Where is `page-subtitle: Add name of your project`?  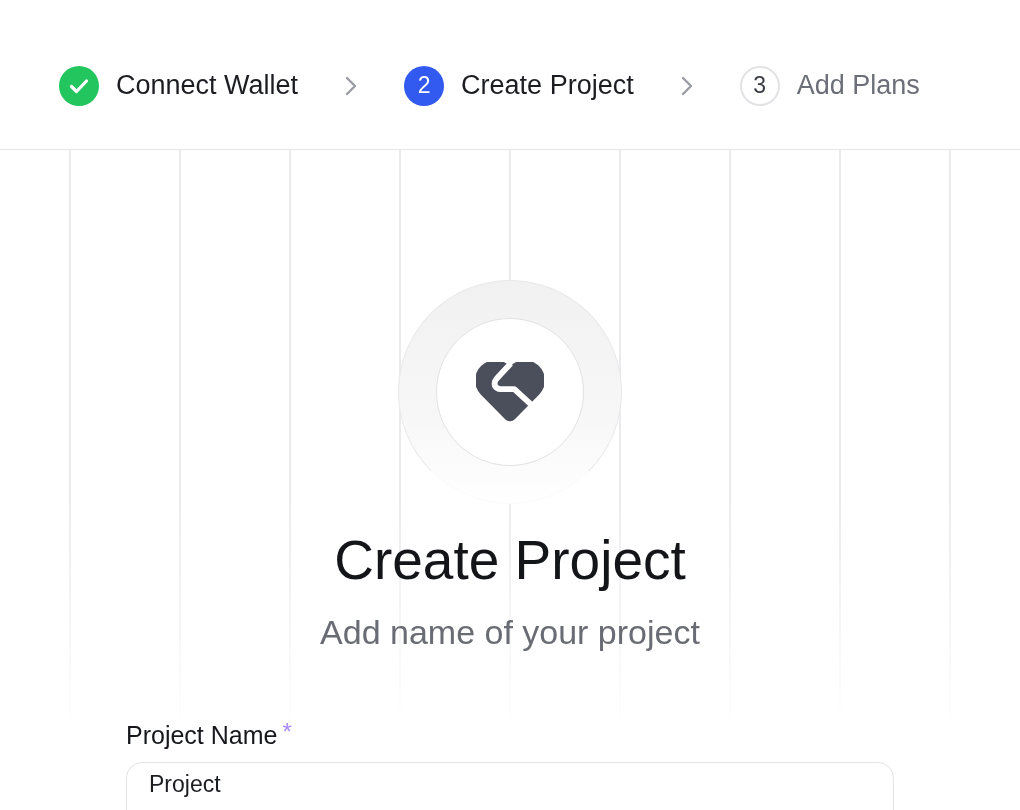
page-subtitle: Add name of your project is located at coordinates (510, 632).